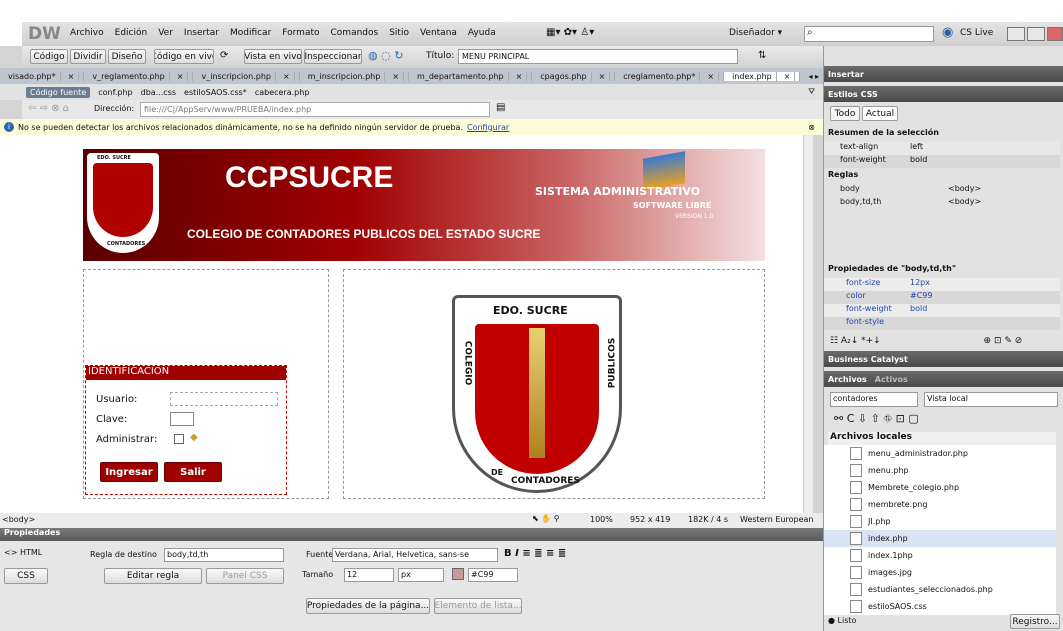 This screenshot has height=631, width=1063. What do you see at coordinates (493, 575) in the screenshot?
I see `color-input: #C99` at bounding box center [493, 575].